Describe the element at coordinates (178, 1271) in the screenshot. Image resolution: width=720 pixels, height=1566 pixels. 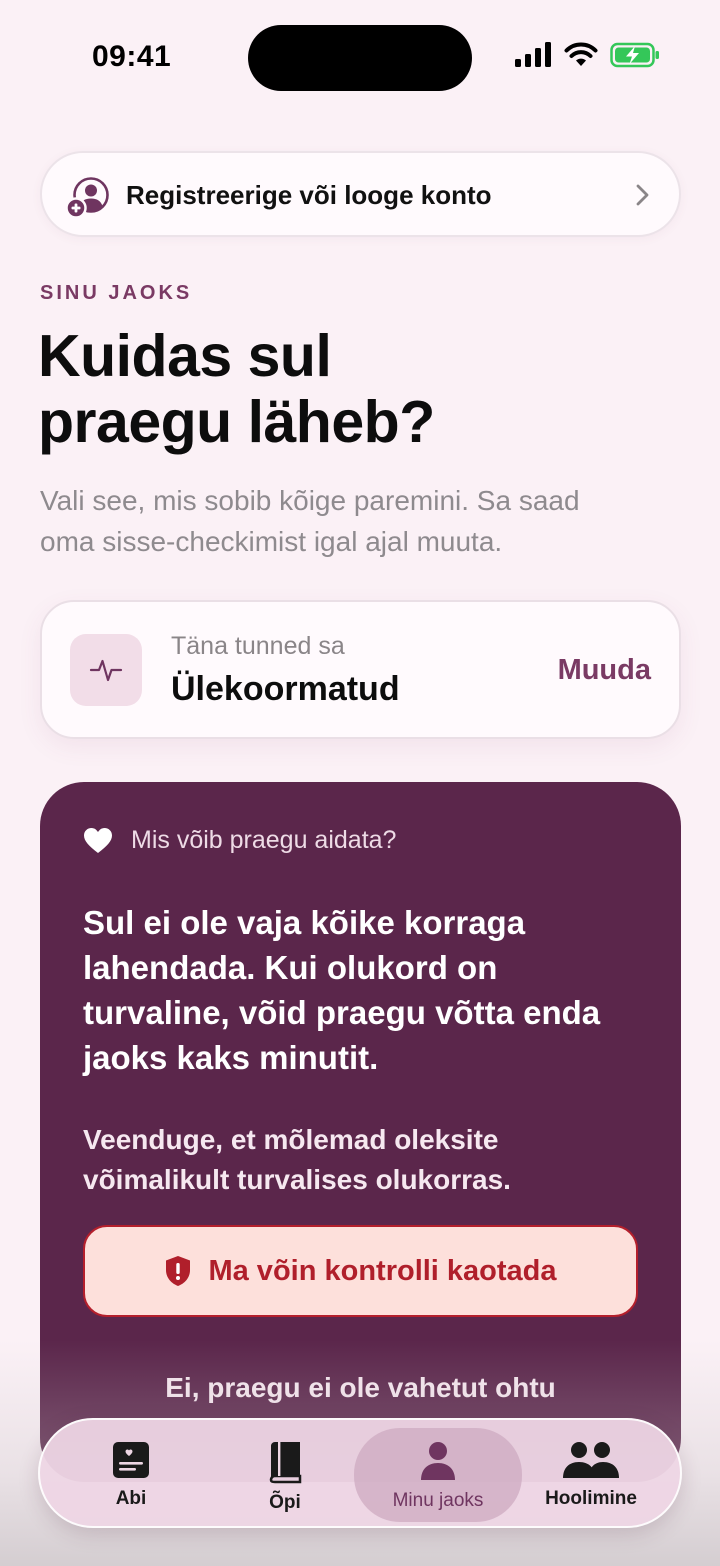
I see `shield-alert-icon` at that location.